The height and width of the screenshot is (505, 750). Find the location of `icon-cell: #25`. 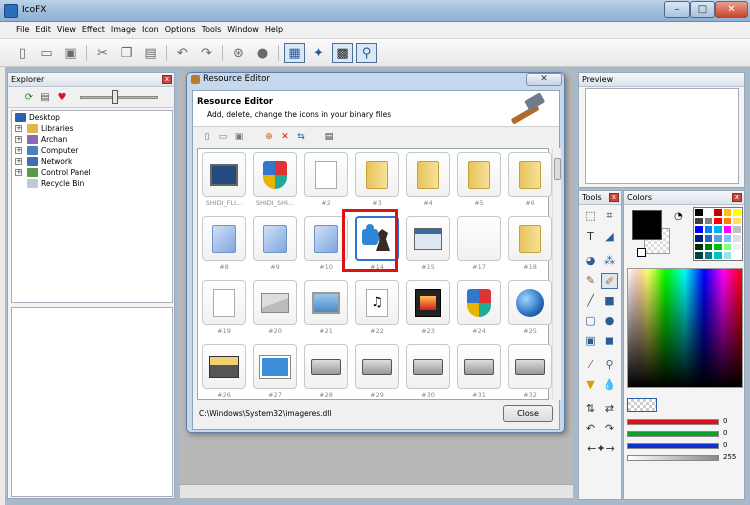

icon-cell: #25 is located at coordinates (530, 310).